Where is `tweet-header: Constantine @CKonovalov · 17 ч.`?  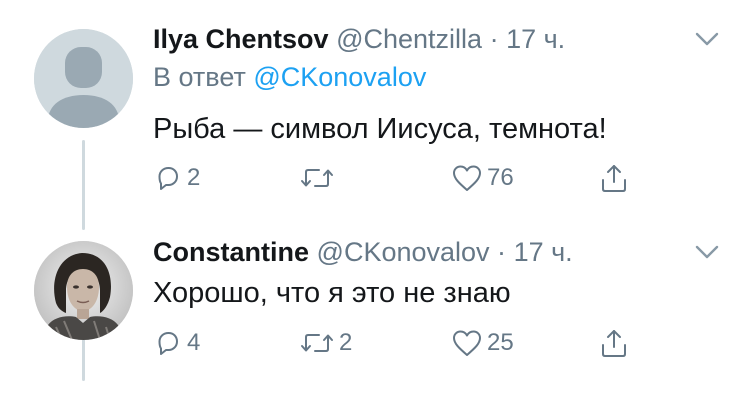 tweet-header: Constantine @CKonovalov · 17 ч. is located at coordinates (363, 252).